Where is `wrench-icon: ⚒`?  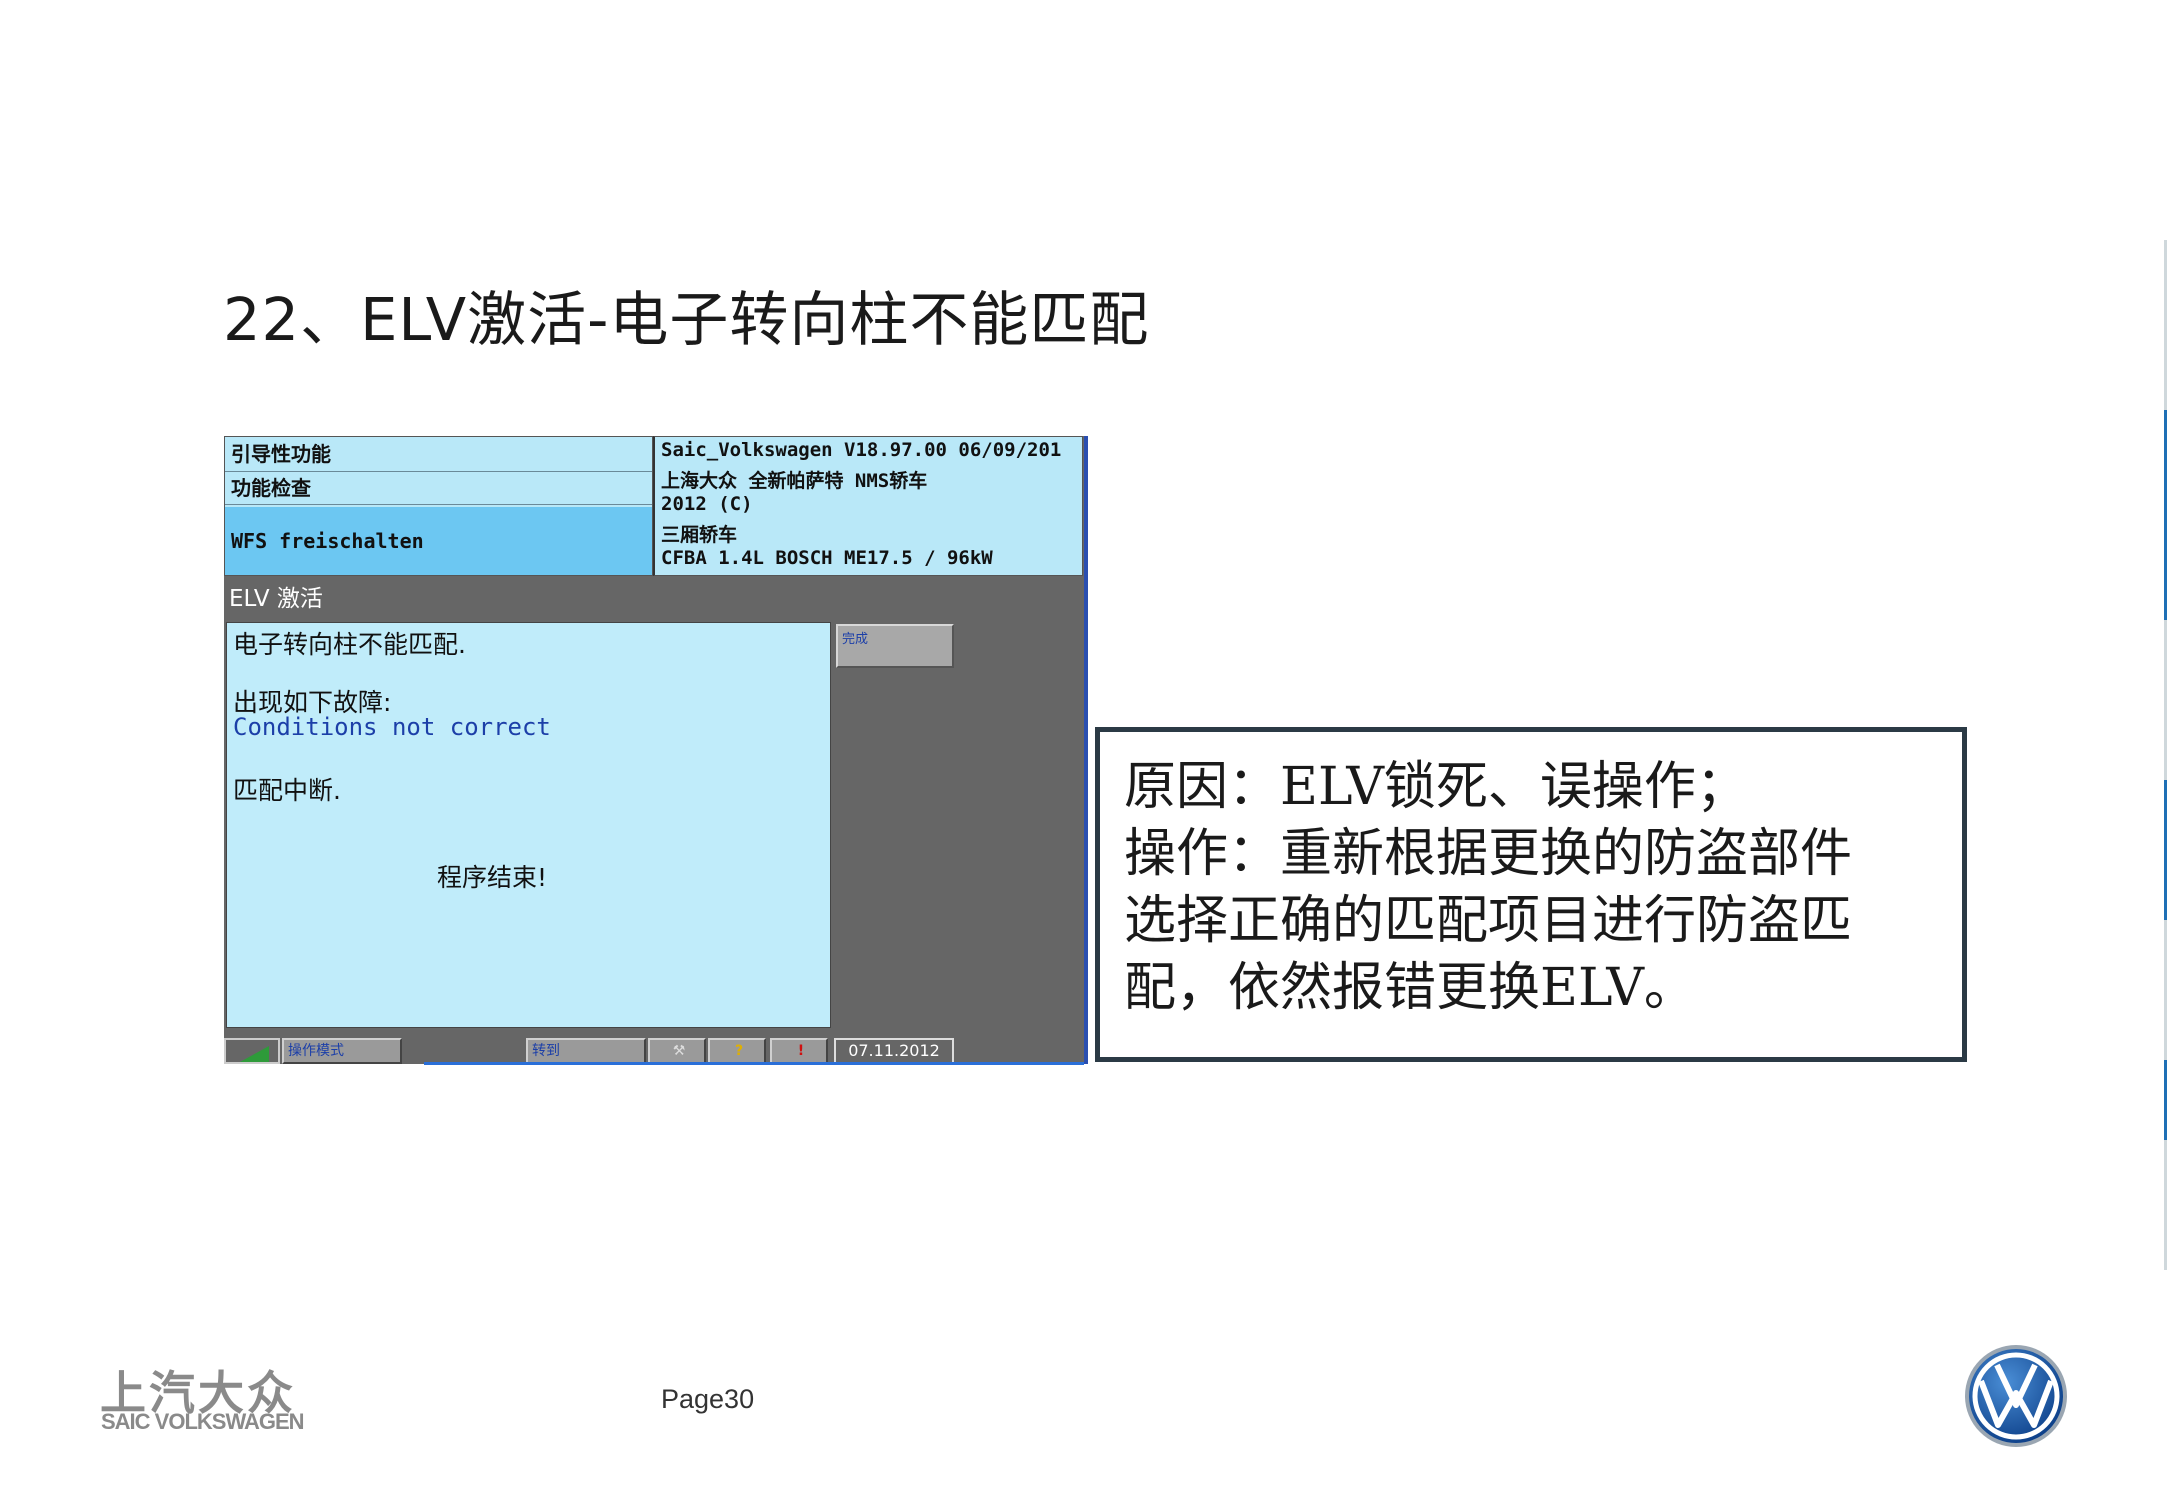 wrench-icon: ⚒ is located at coordinates (679, 1051).